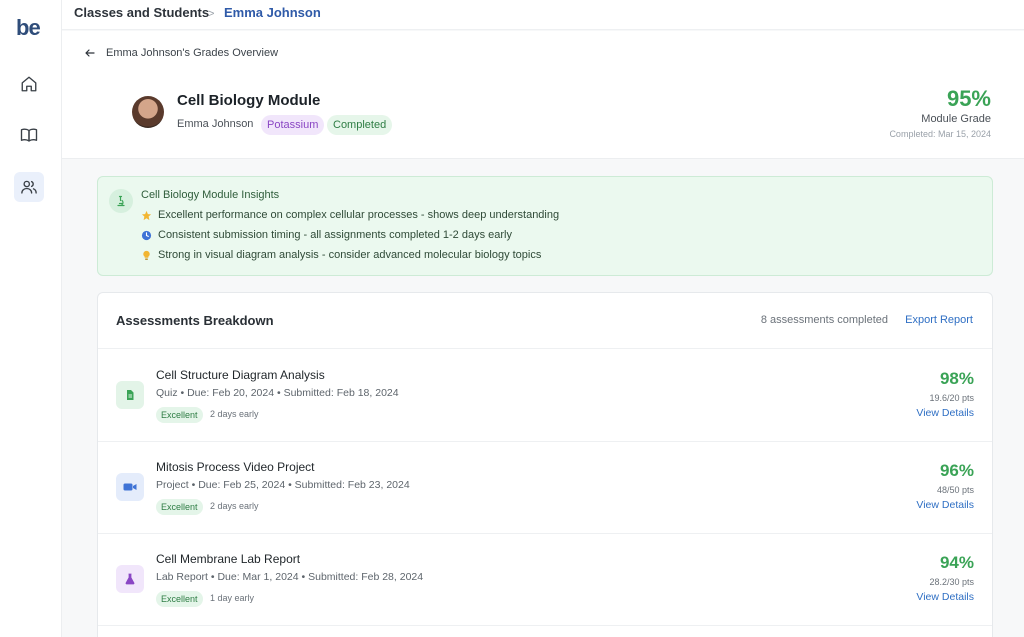  Describe the element at coordinates (955, 490) in the screenshot. I see `assessment-points: 48/50 pts` at that location.